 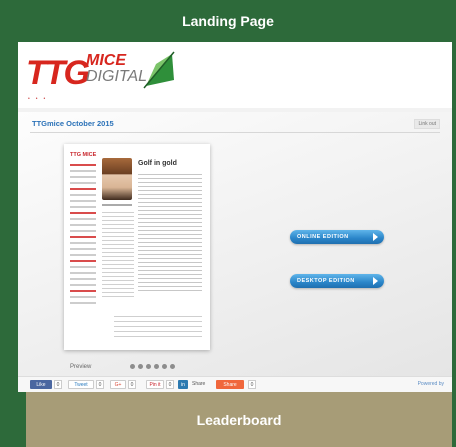 What do you see at coordinates (152, 366) in the screenshot?
I see `preview-pagination` at bounding box center [152, 366].